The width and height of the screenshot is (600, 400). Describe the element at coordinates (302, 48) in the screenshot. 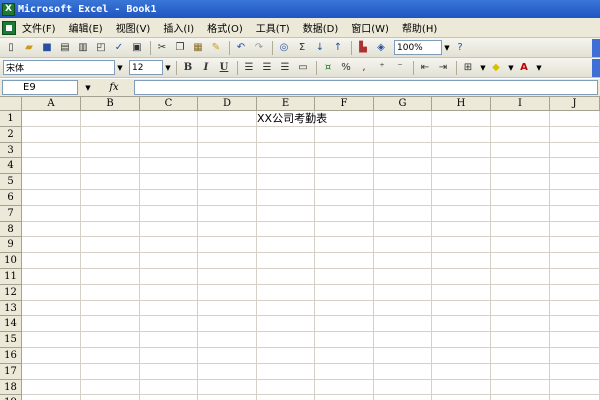

I see `autosum-icon: Σ` at that location.